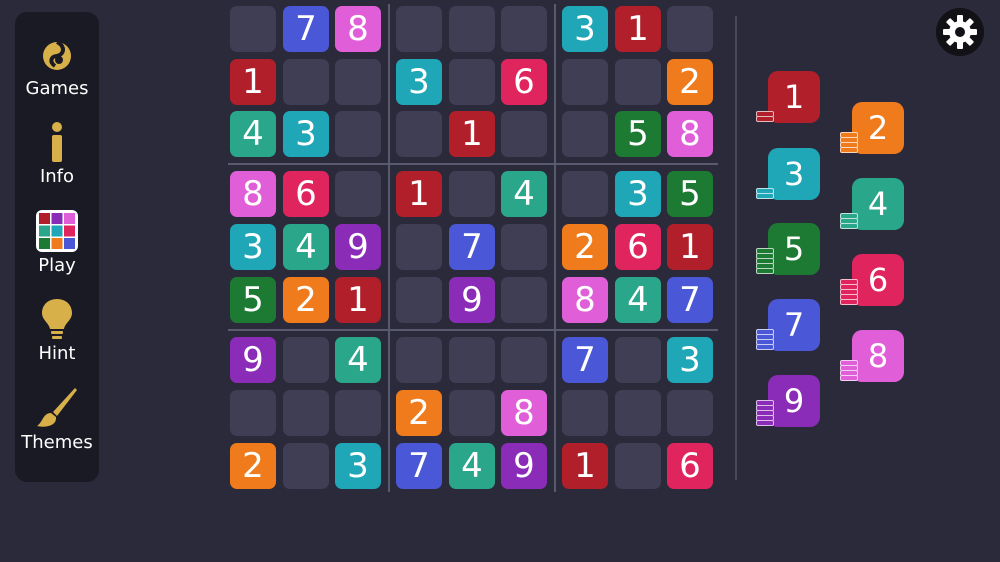  I want to click on sidebar-item-label: Themes, so click(57, 442).